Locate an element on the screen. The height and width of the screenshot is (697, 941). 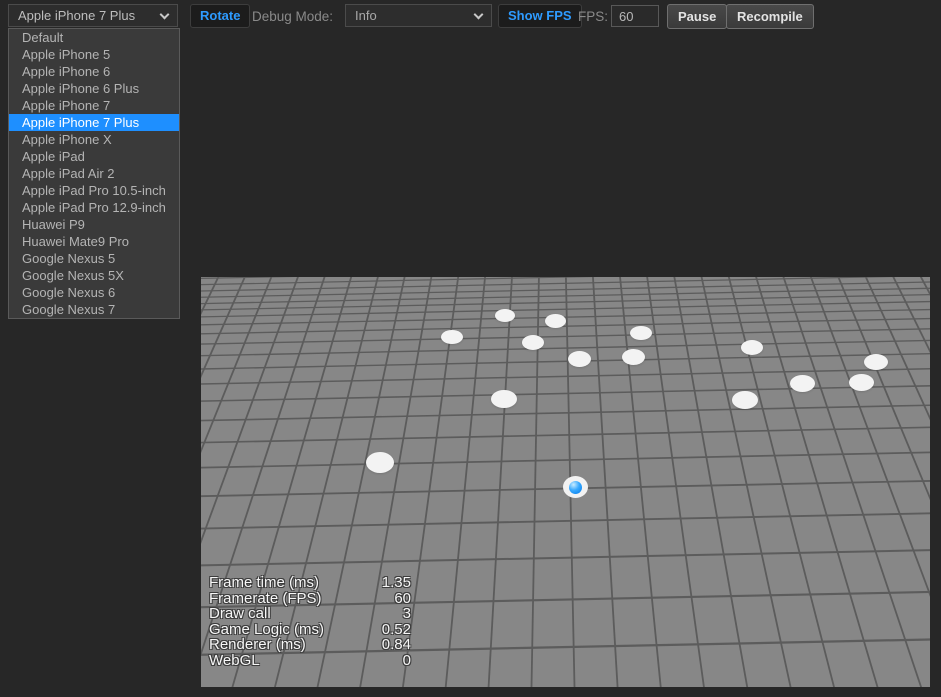
player-ball-core is located at coordinates (575, 487).